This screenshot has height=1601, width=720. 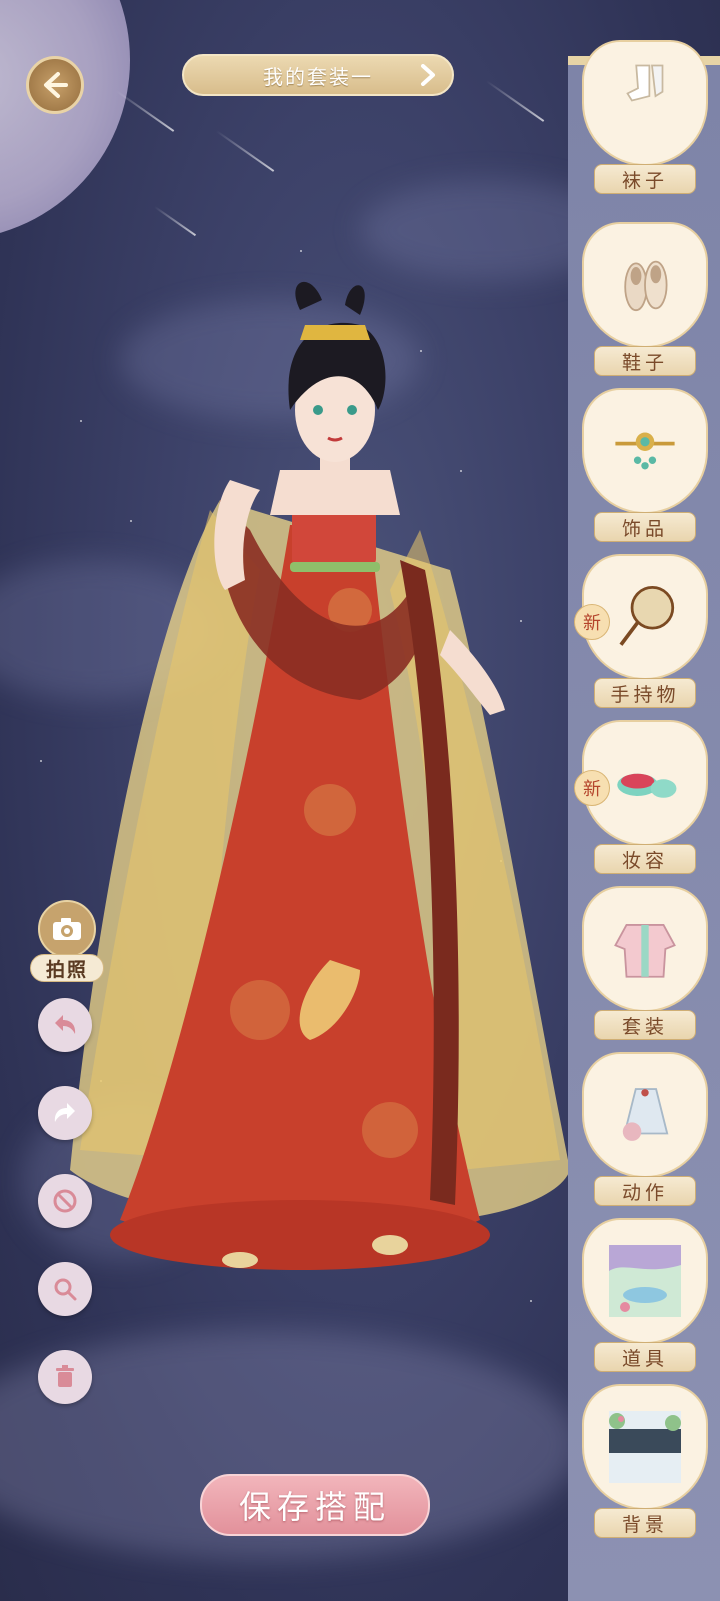 I want to click on outfit-name: 我的套装一, so click(x=318, y=76).